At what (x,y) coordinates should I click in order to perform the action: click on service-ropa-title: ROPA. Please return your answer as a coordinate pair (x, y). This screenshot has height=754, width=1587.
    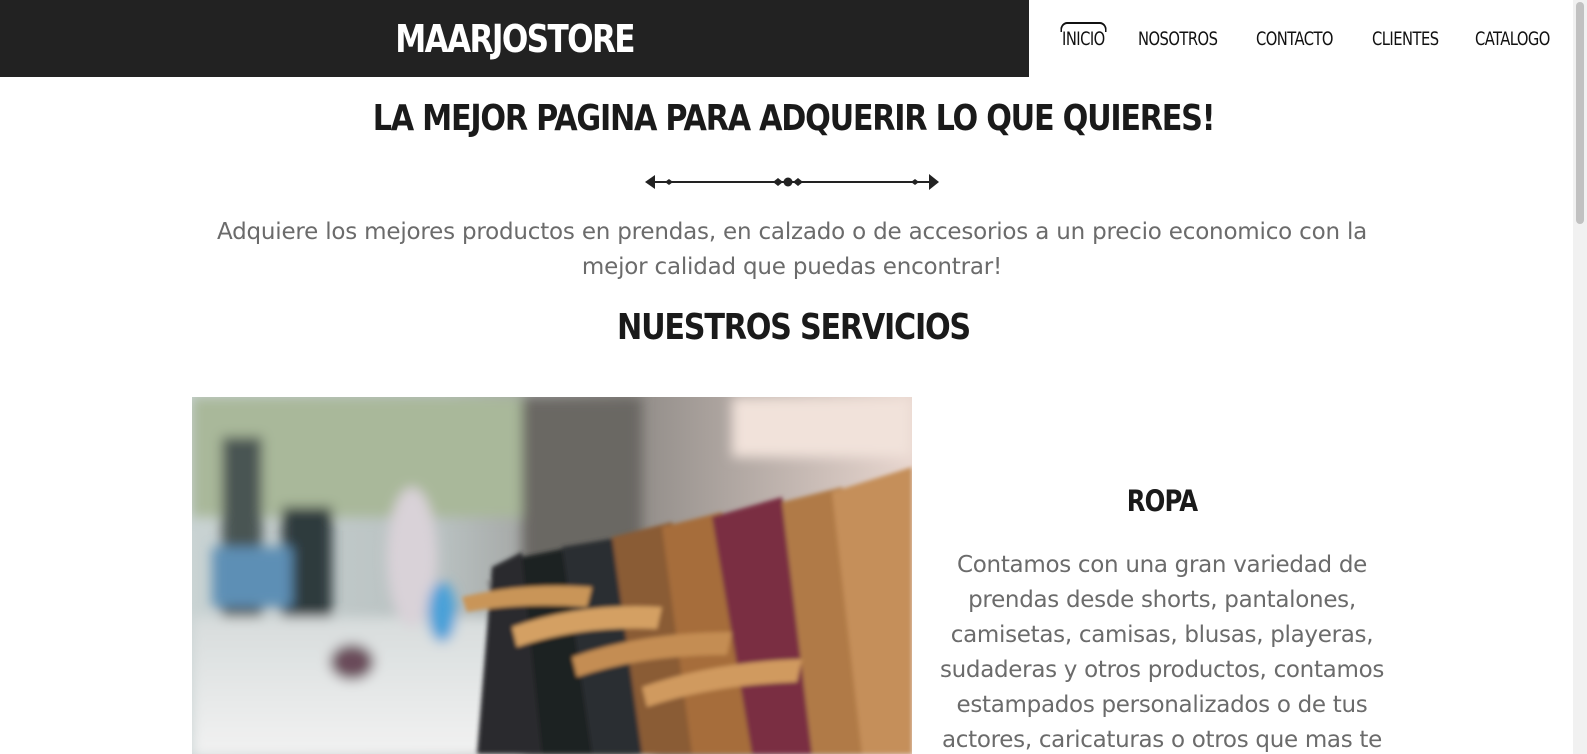
    Looking at the image, I should click on (1162, 501).